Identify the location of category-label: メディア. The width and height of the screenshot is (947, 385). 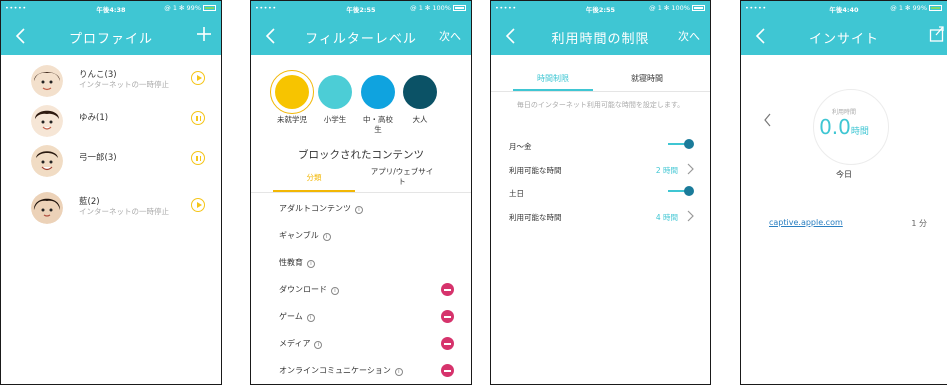
(295, 343).